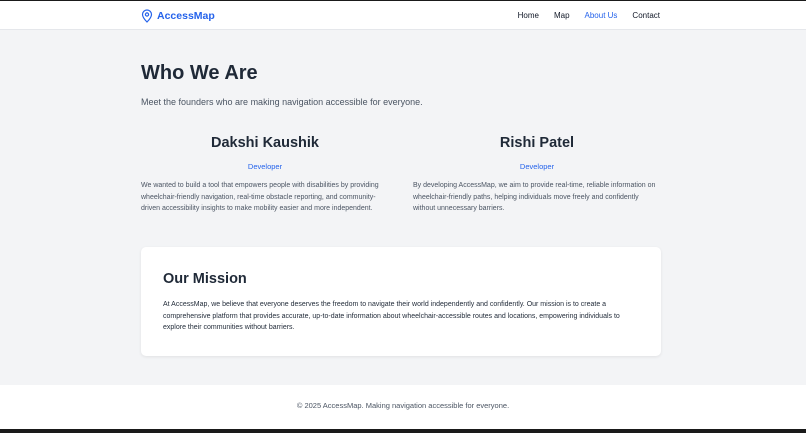 This screenshot has height=433, width=806. What do you see at coordinates (403, 15) in the screenshot?
I see `site-header: AccessMap Home Map About Us Contact` at bounding box center [403, 15].